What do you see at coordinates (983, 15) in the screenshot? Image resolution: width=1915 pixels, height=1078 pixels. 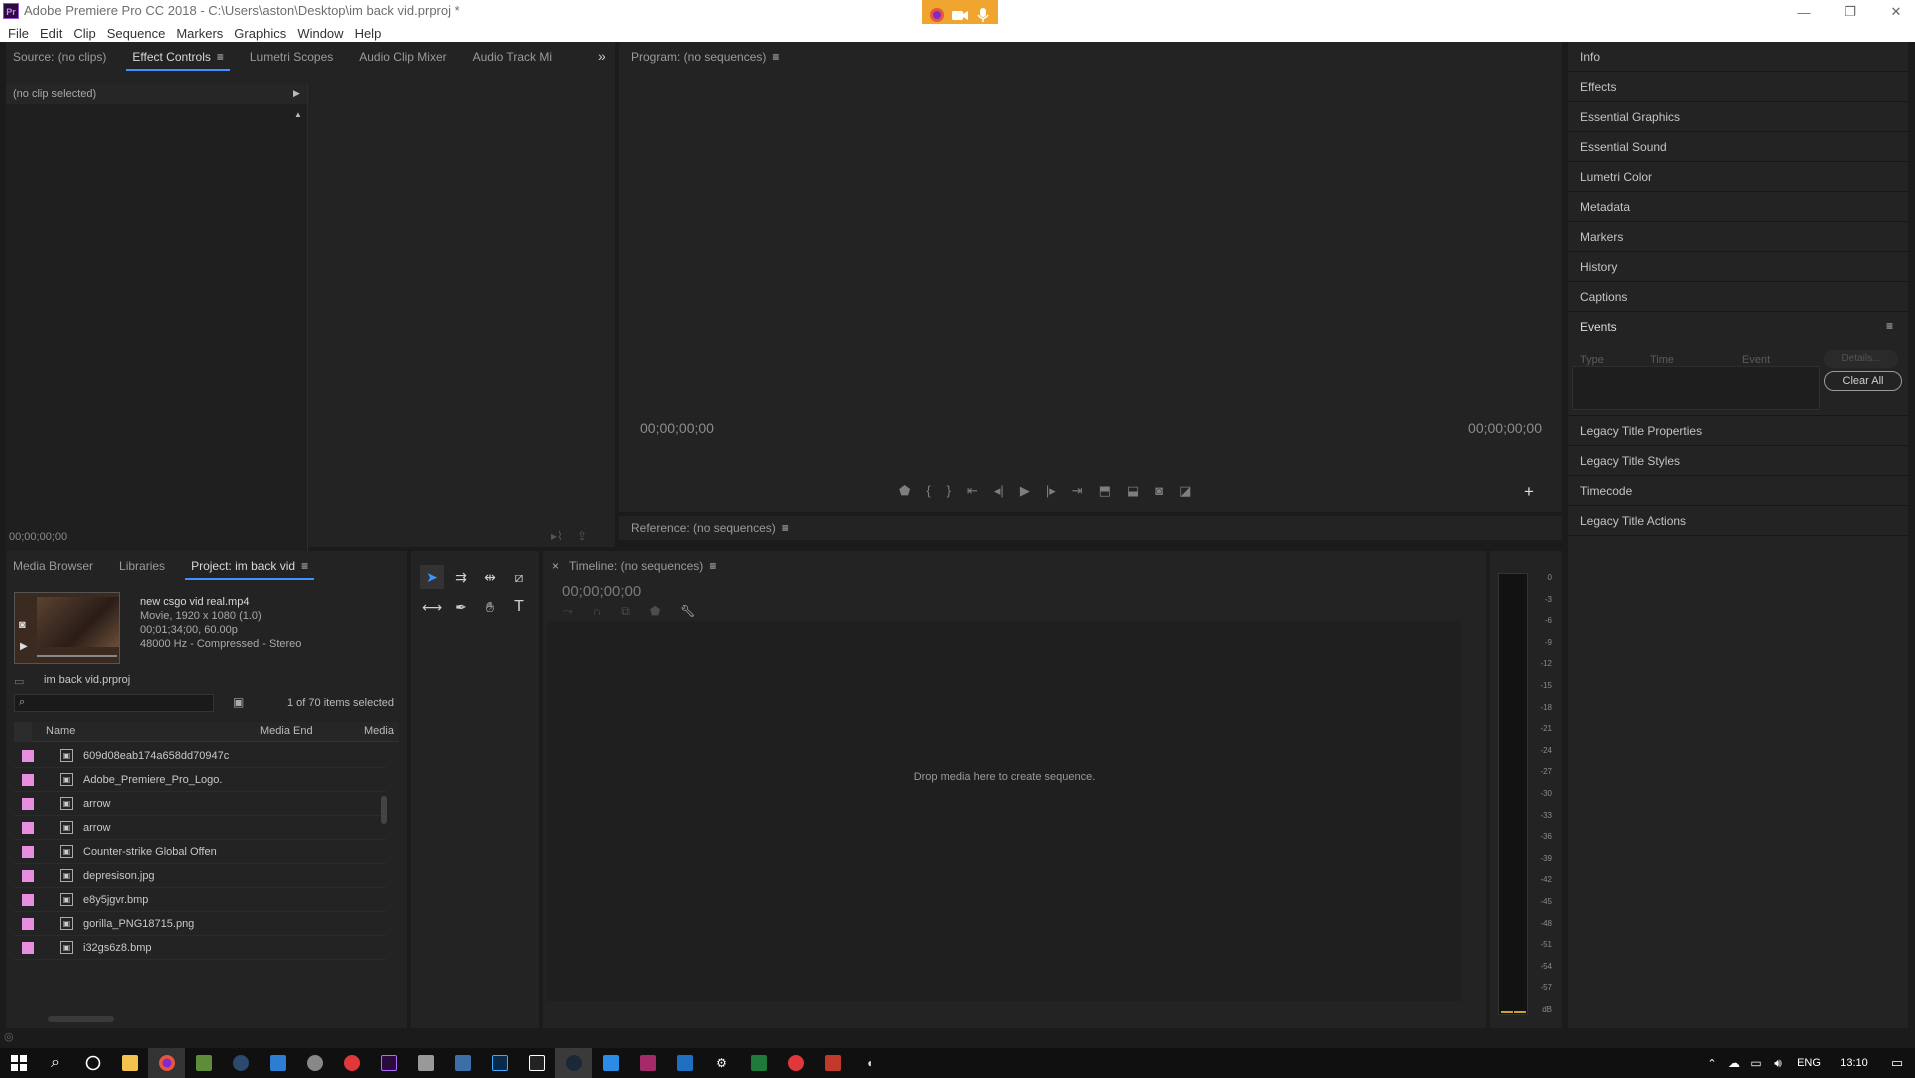 I see `microphone-icon` at bounding box center [983, 15].